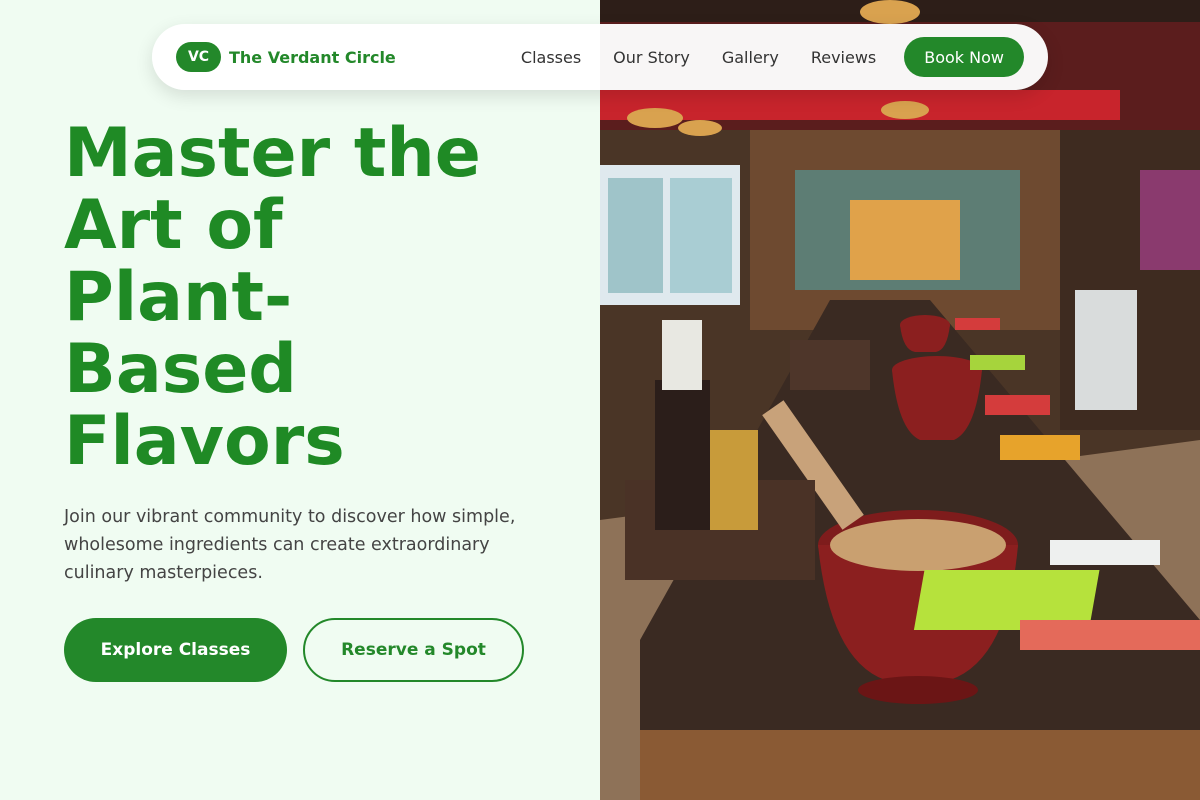 Image resolution: width=1200 pixels, height=800 pixels. What do you see at coordinates (964, 57) in the screenshot?
I see `book-now-button: Book Now` at bounding box center [964, 57].